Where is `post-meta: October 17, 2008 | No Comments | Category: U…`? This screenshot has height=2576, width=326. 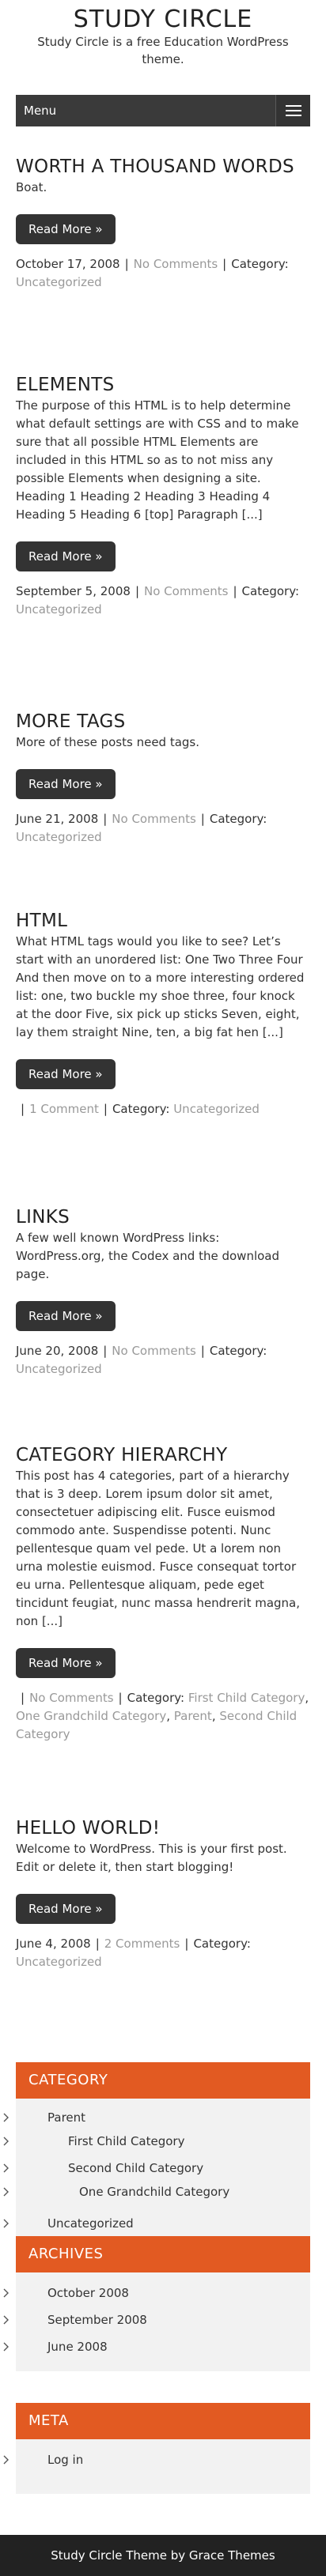 post-meta: October 17, 2008 | No Comments | Category: U… is located at coordinates (163, 273).